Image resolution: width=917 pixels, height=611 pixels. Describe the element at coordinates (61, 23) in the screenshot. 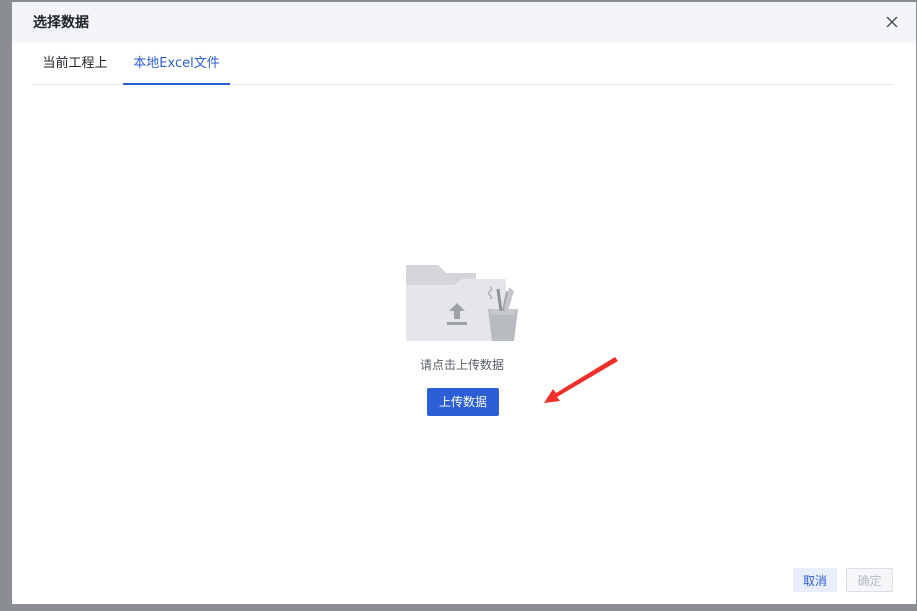

I see `dialog-title: 选择数据` at that location.